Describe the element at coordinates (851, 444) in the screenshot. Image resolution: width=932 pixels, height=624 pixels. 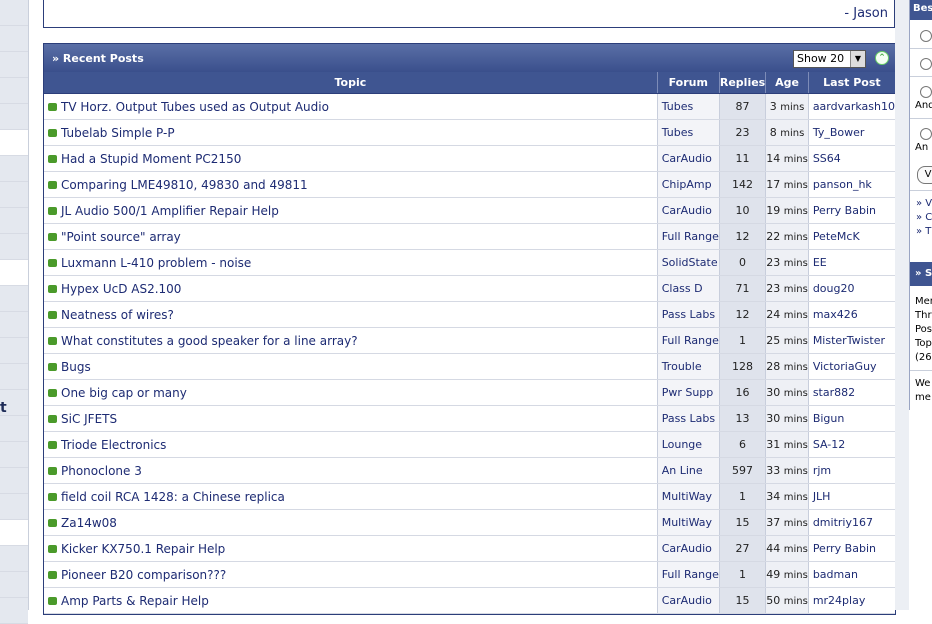
I see `last-post-user: SA-12` at that location.